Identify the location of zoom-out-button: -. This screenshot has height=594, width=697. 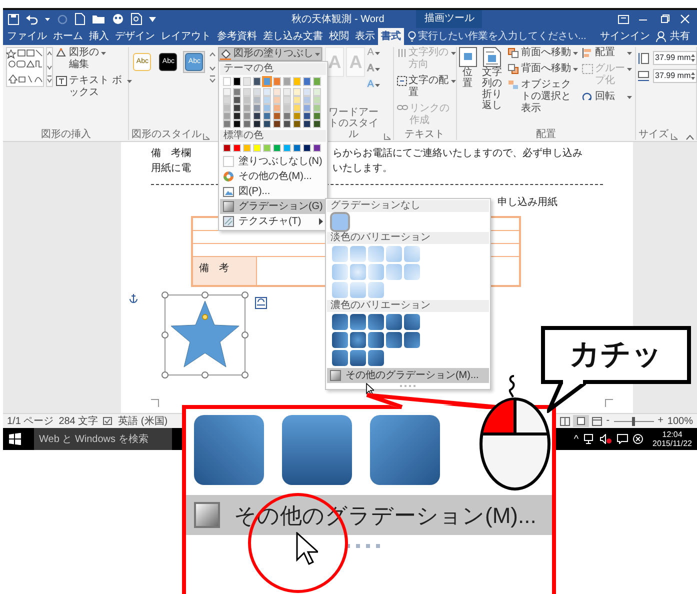
(608, 421).